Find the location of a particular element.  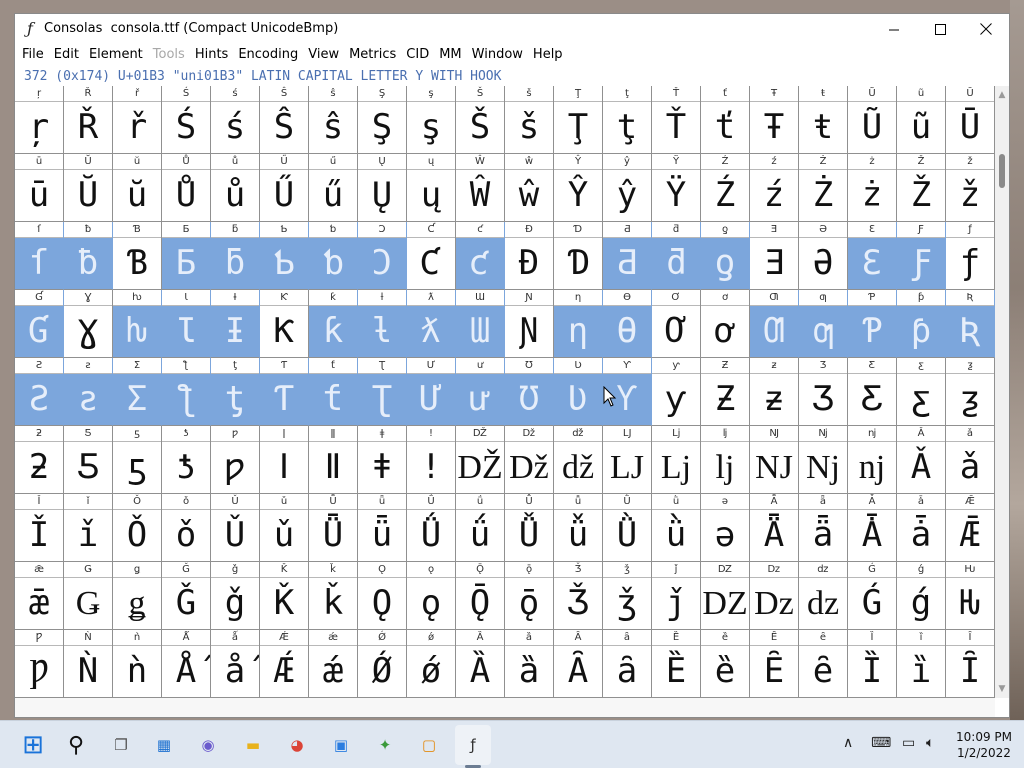

glyph-cell: ǡǡ is located at coordinates (921, 528).